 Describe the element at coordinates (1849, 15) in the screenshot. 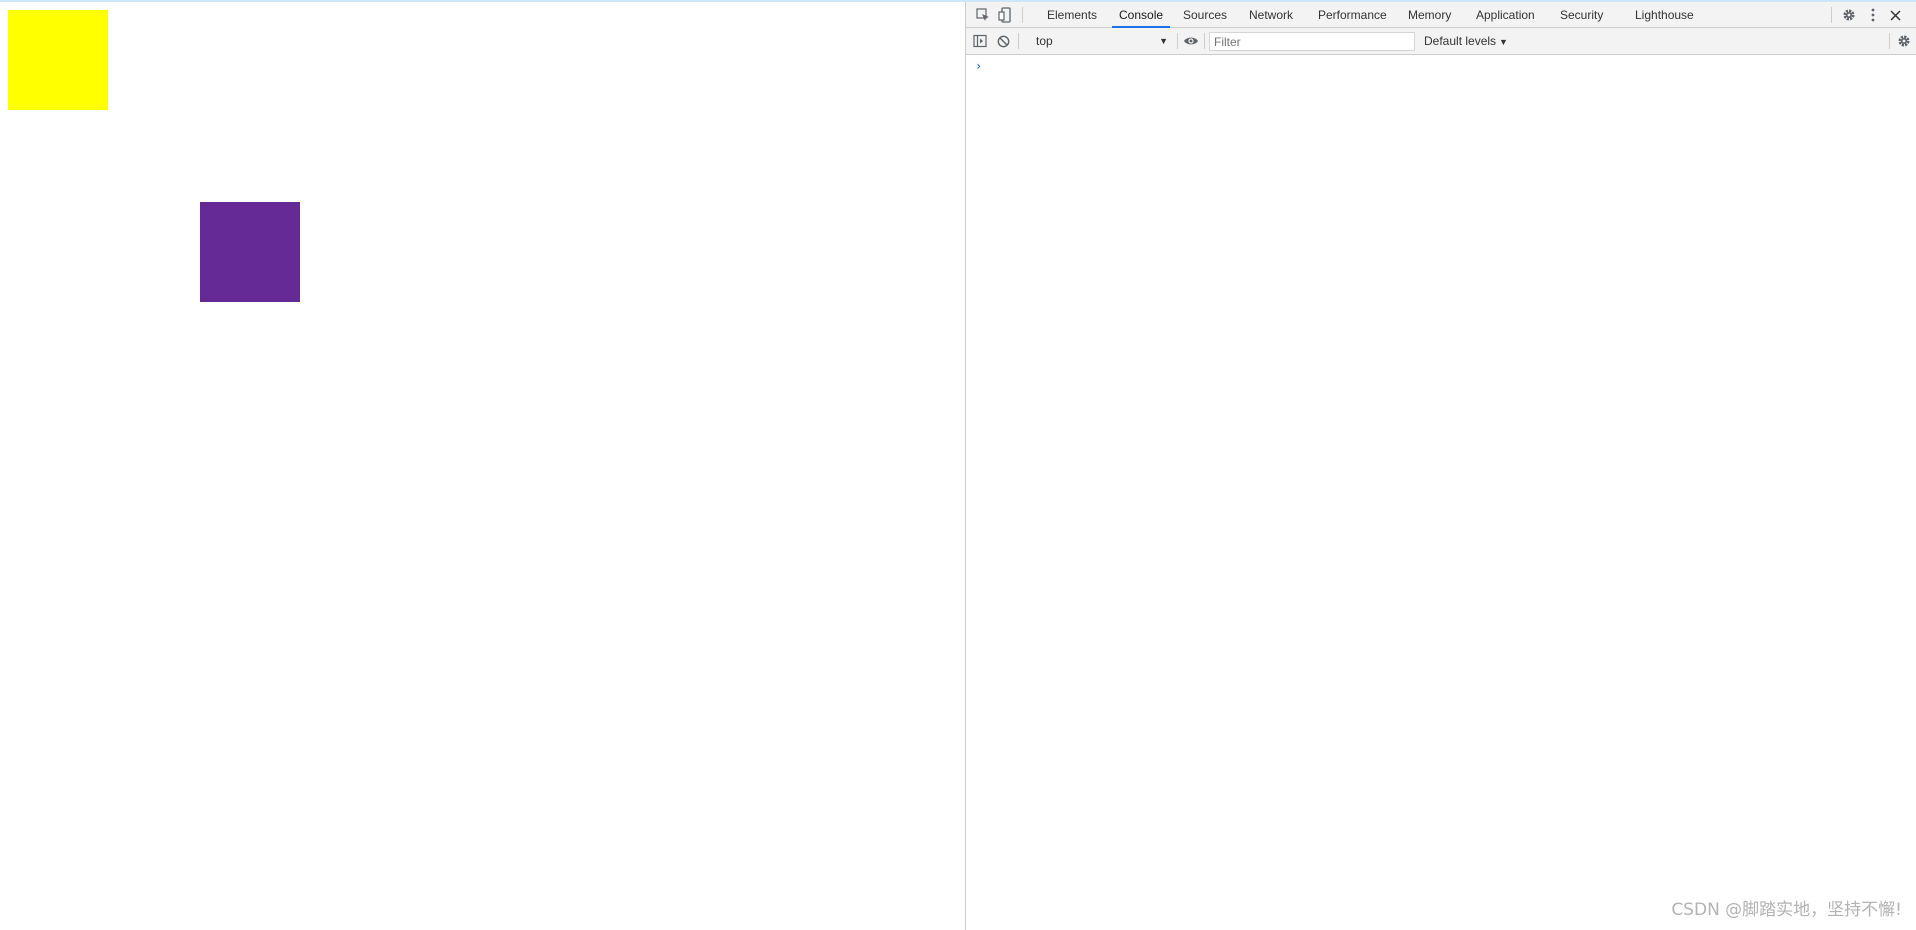

I see `gear-icon` at that location.